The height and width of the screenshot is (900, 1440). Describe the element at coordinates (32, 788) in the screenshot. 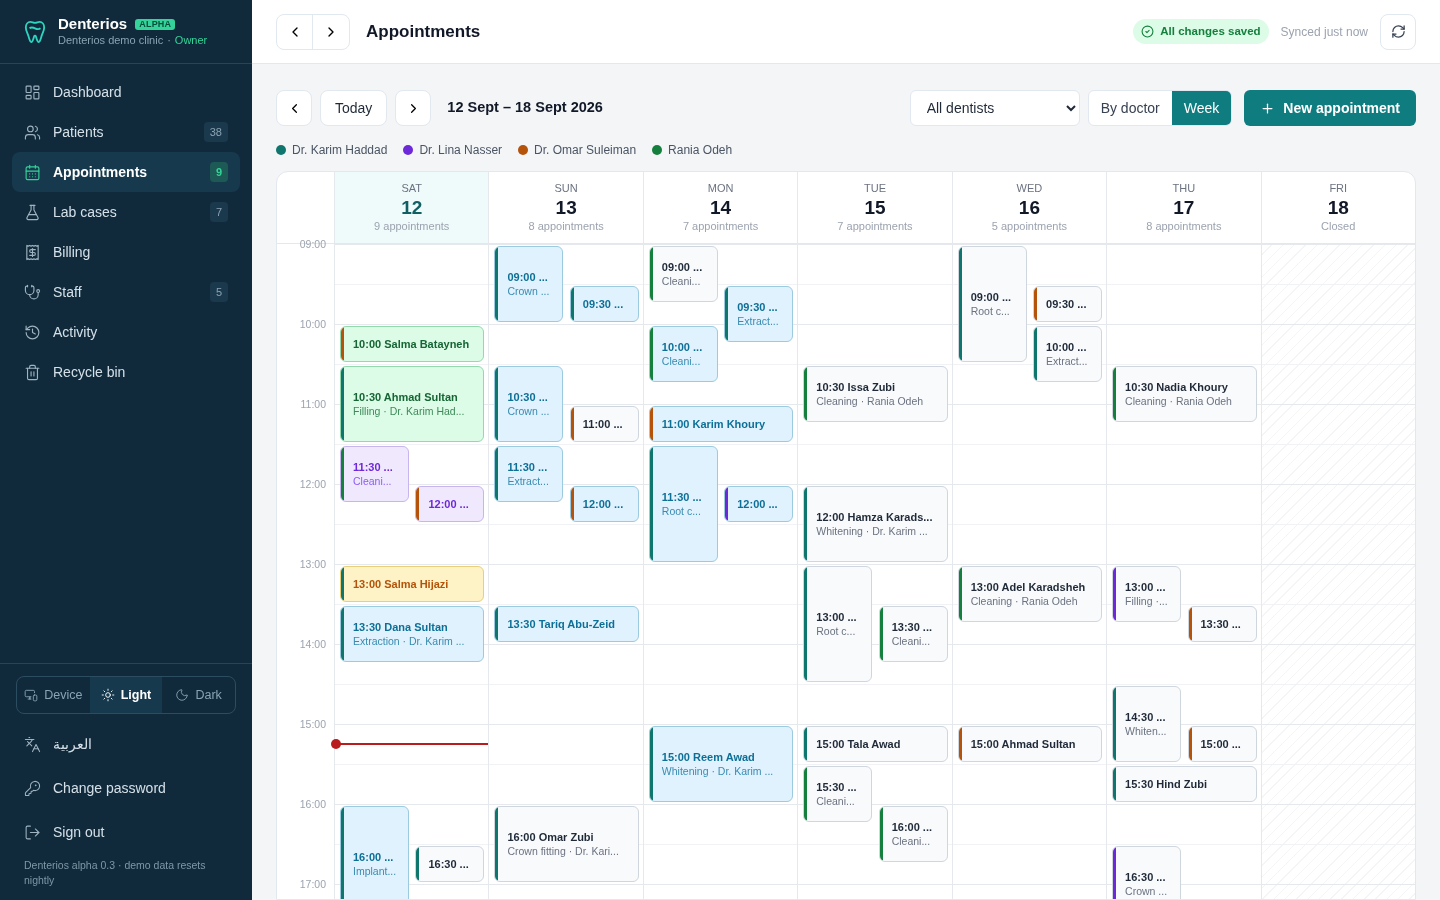

I see `key-icon` at that location.